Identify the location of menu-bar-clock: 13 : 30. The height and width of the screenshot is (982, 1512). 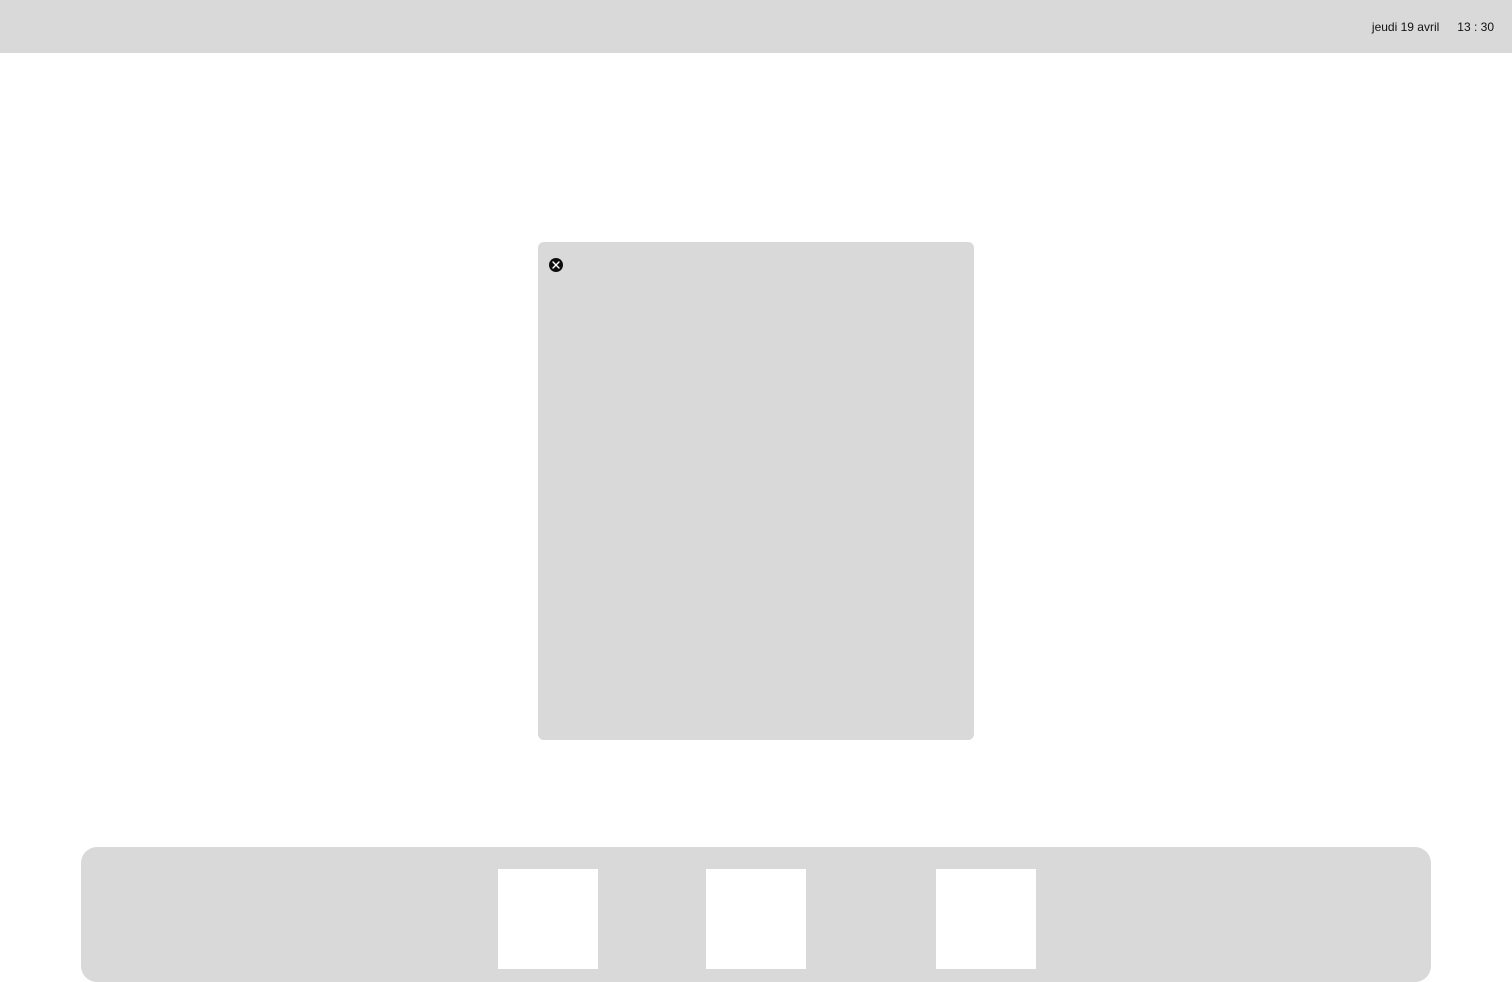
(1475, 27).